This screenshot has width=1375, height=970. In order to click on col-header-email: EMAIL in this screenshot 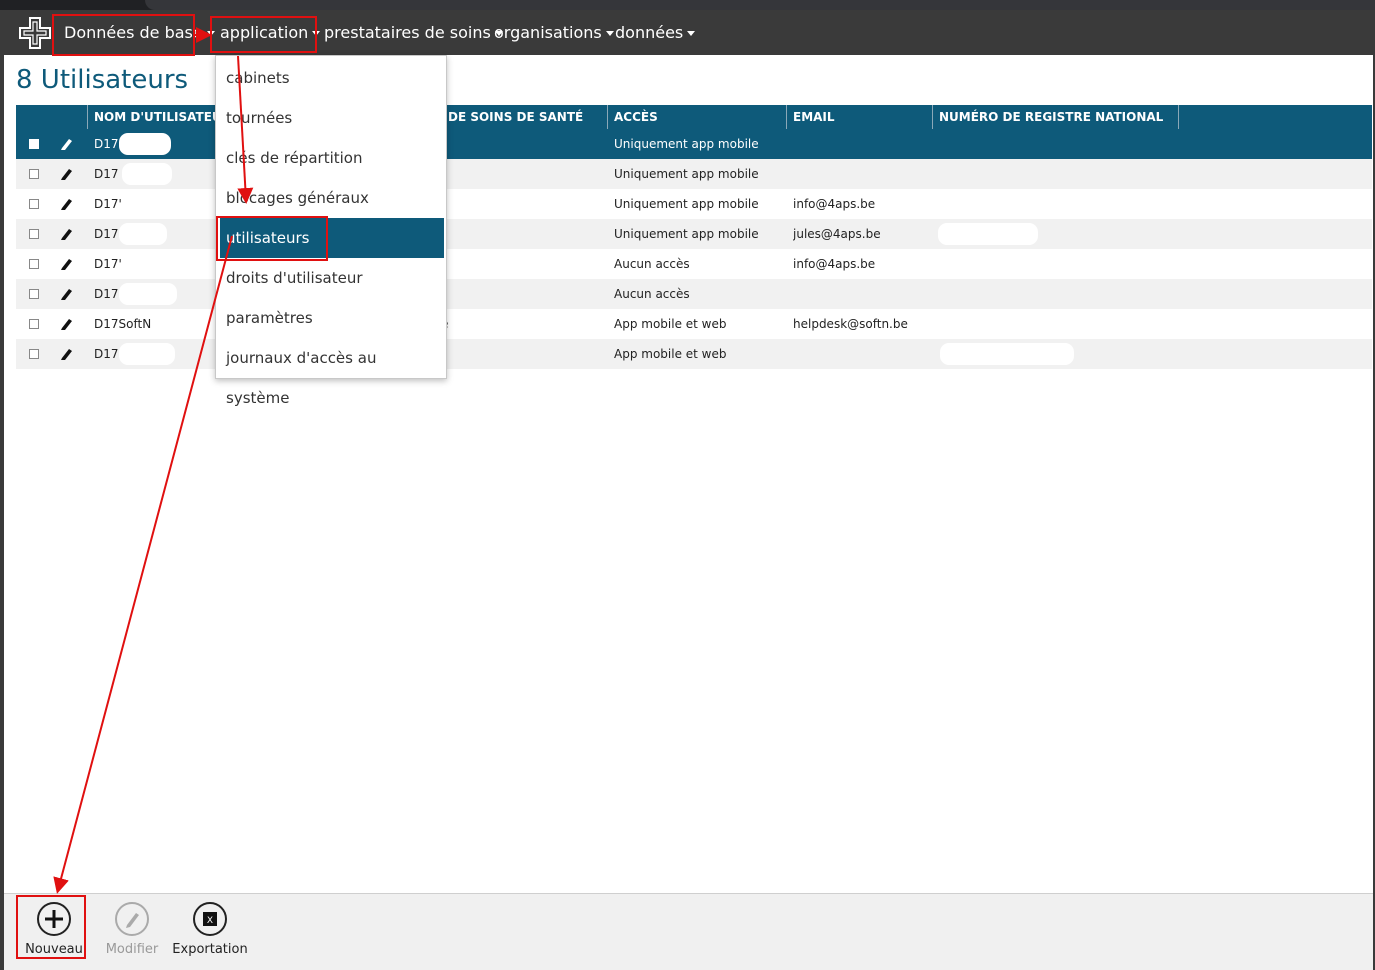, I will do `click(860, 117)`.